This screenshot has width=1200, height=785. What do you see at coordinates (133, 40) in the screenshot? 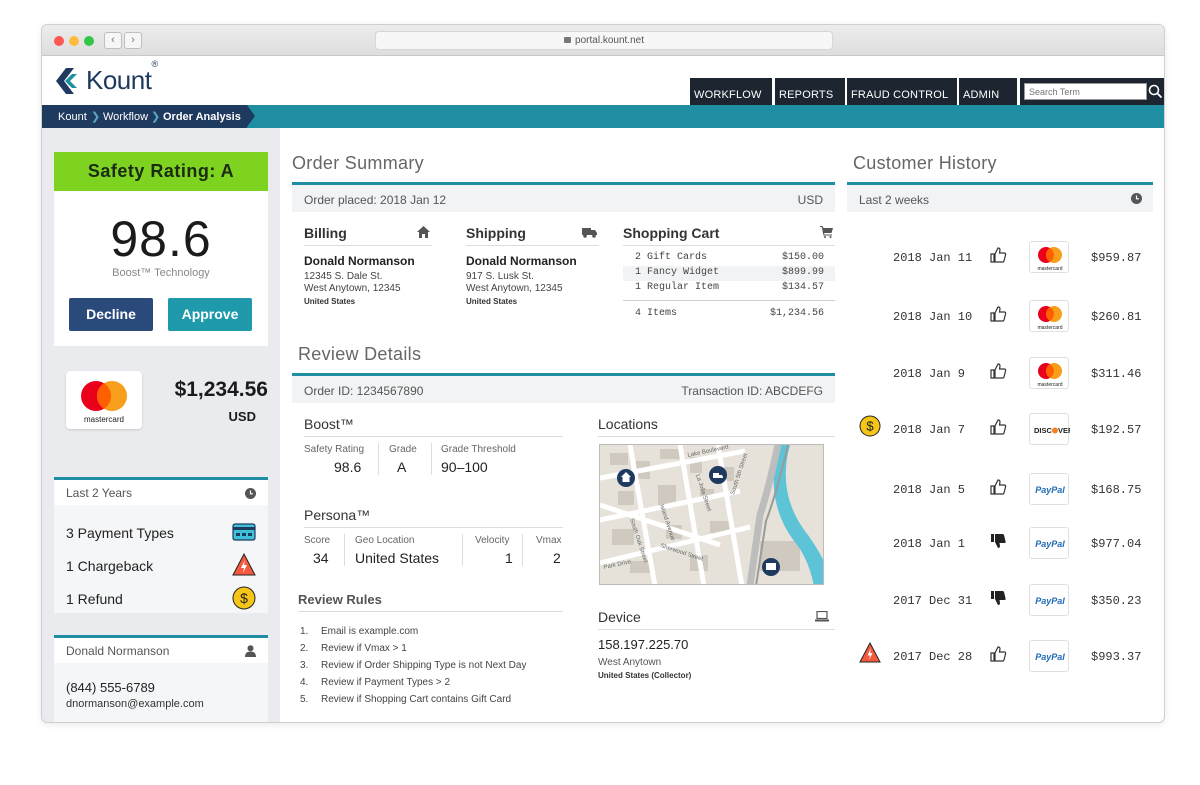
I see `forward-button: ›` at bounding box center [133, 40].